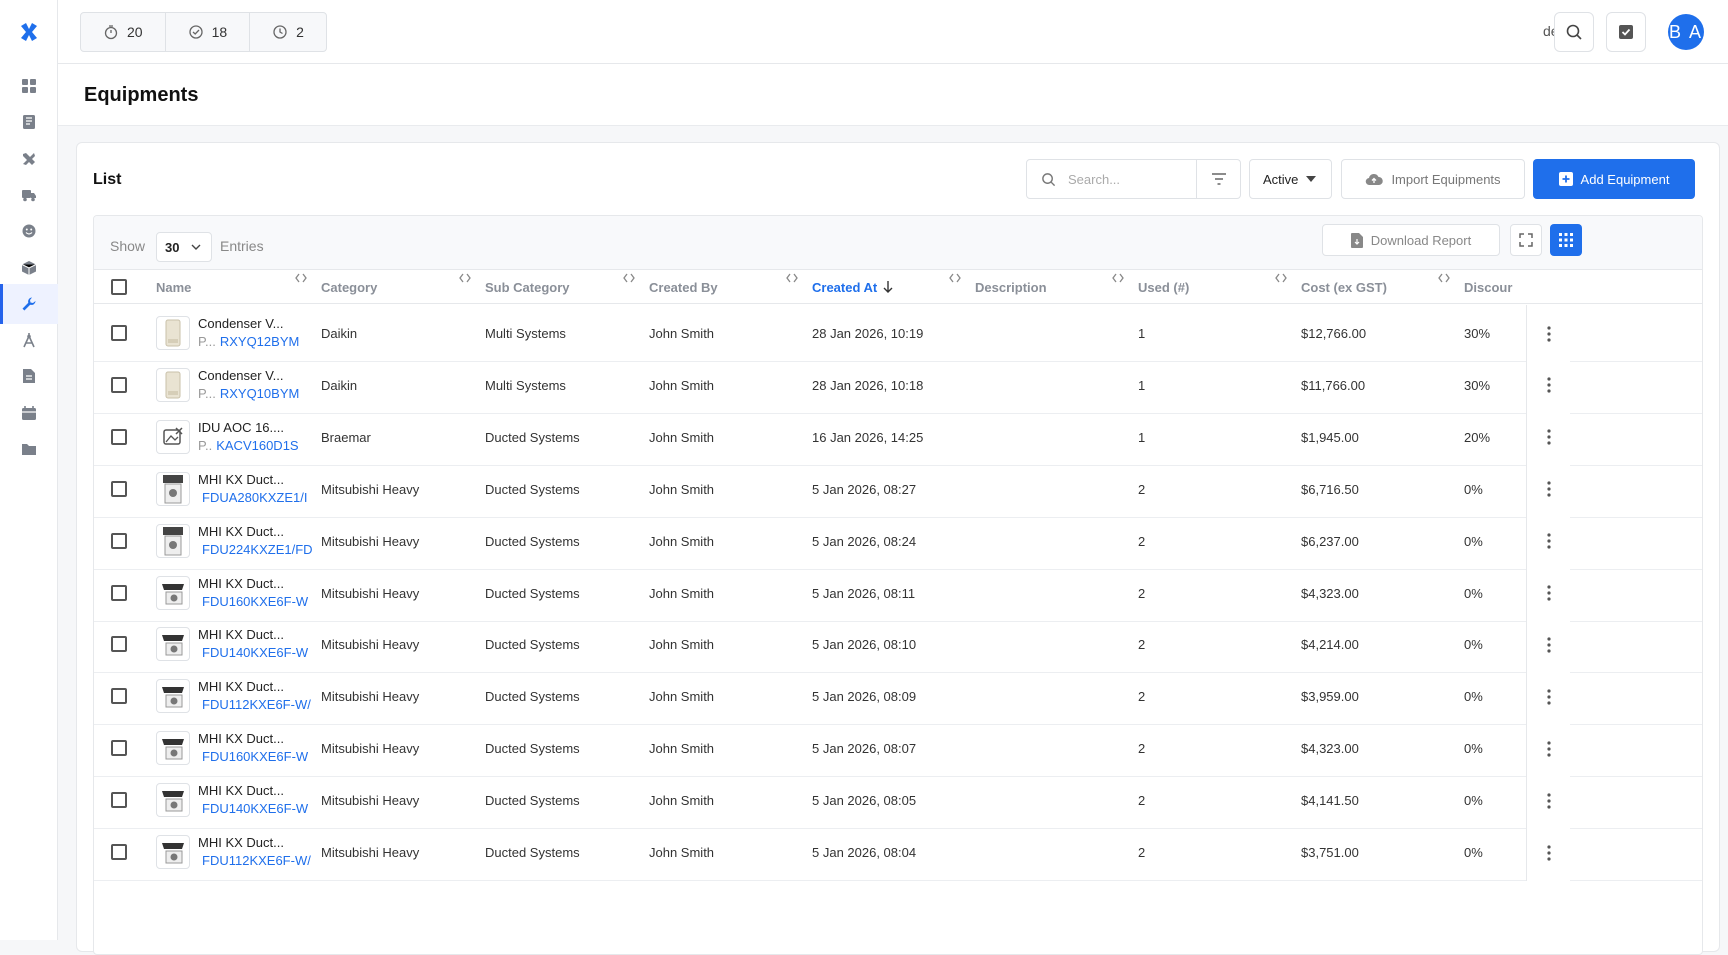  What do you see at coordinates (1411, 240) in the screenshot?
I see `download-report-button: Download Report` at bounding box center [1411, 240].